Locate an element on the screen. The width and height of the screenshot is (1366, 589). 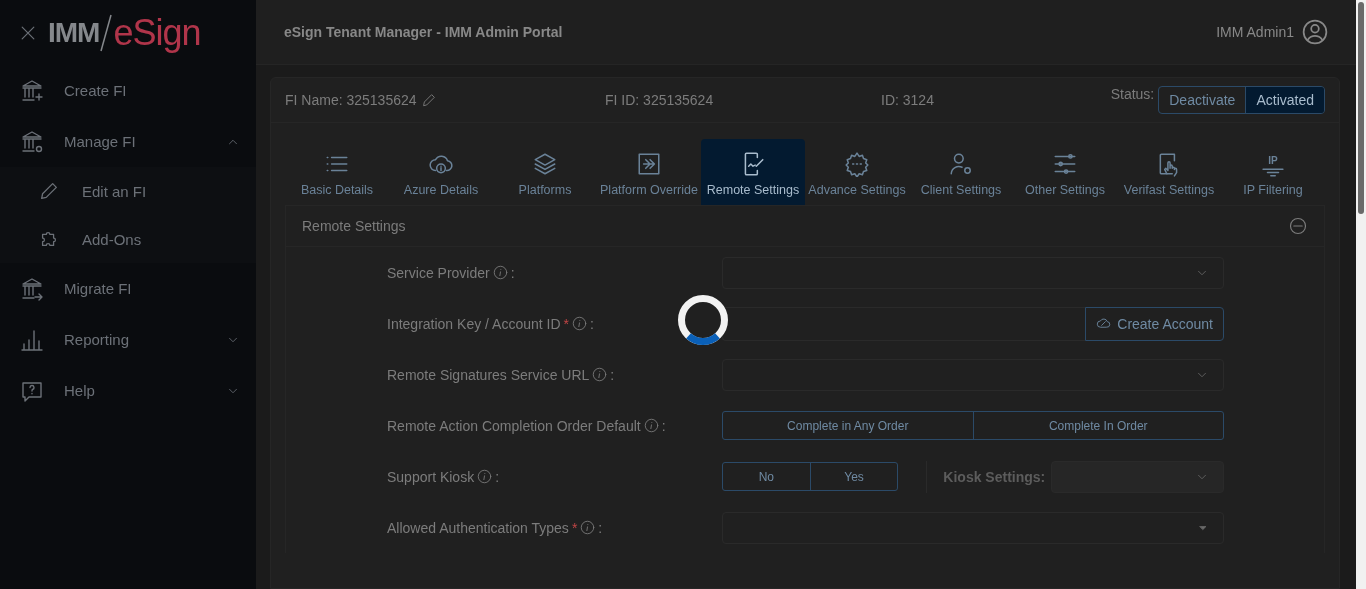
section-title: Remote Settings is located at coordinates (354, 226).